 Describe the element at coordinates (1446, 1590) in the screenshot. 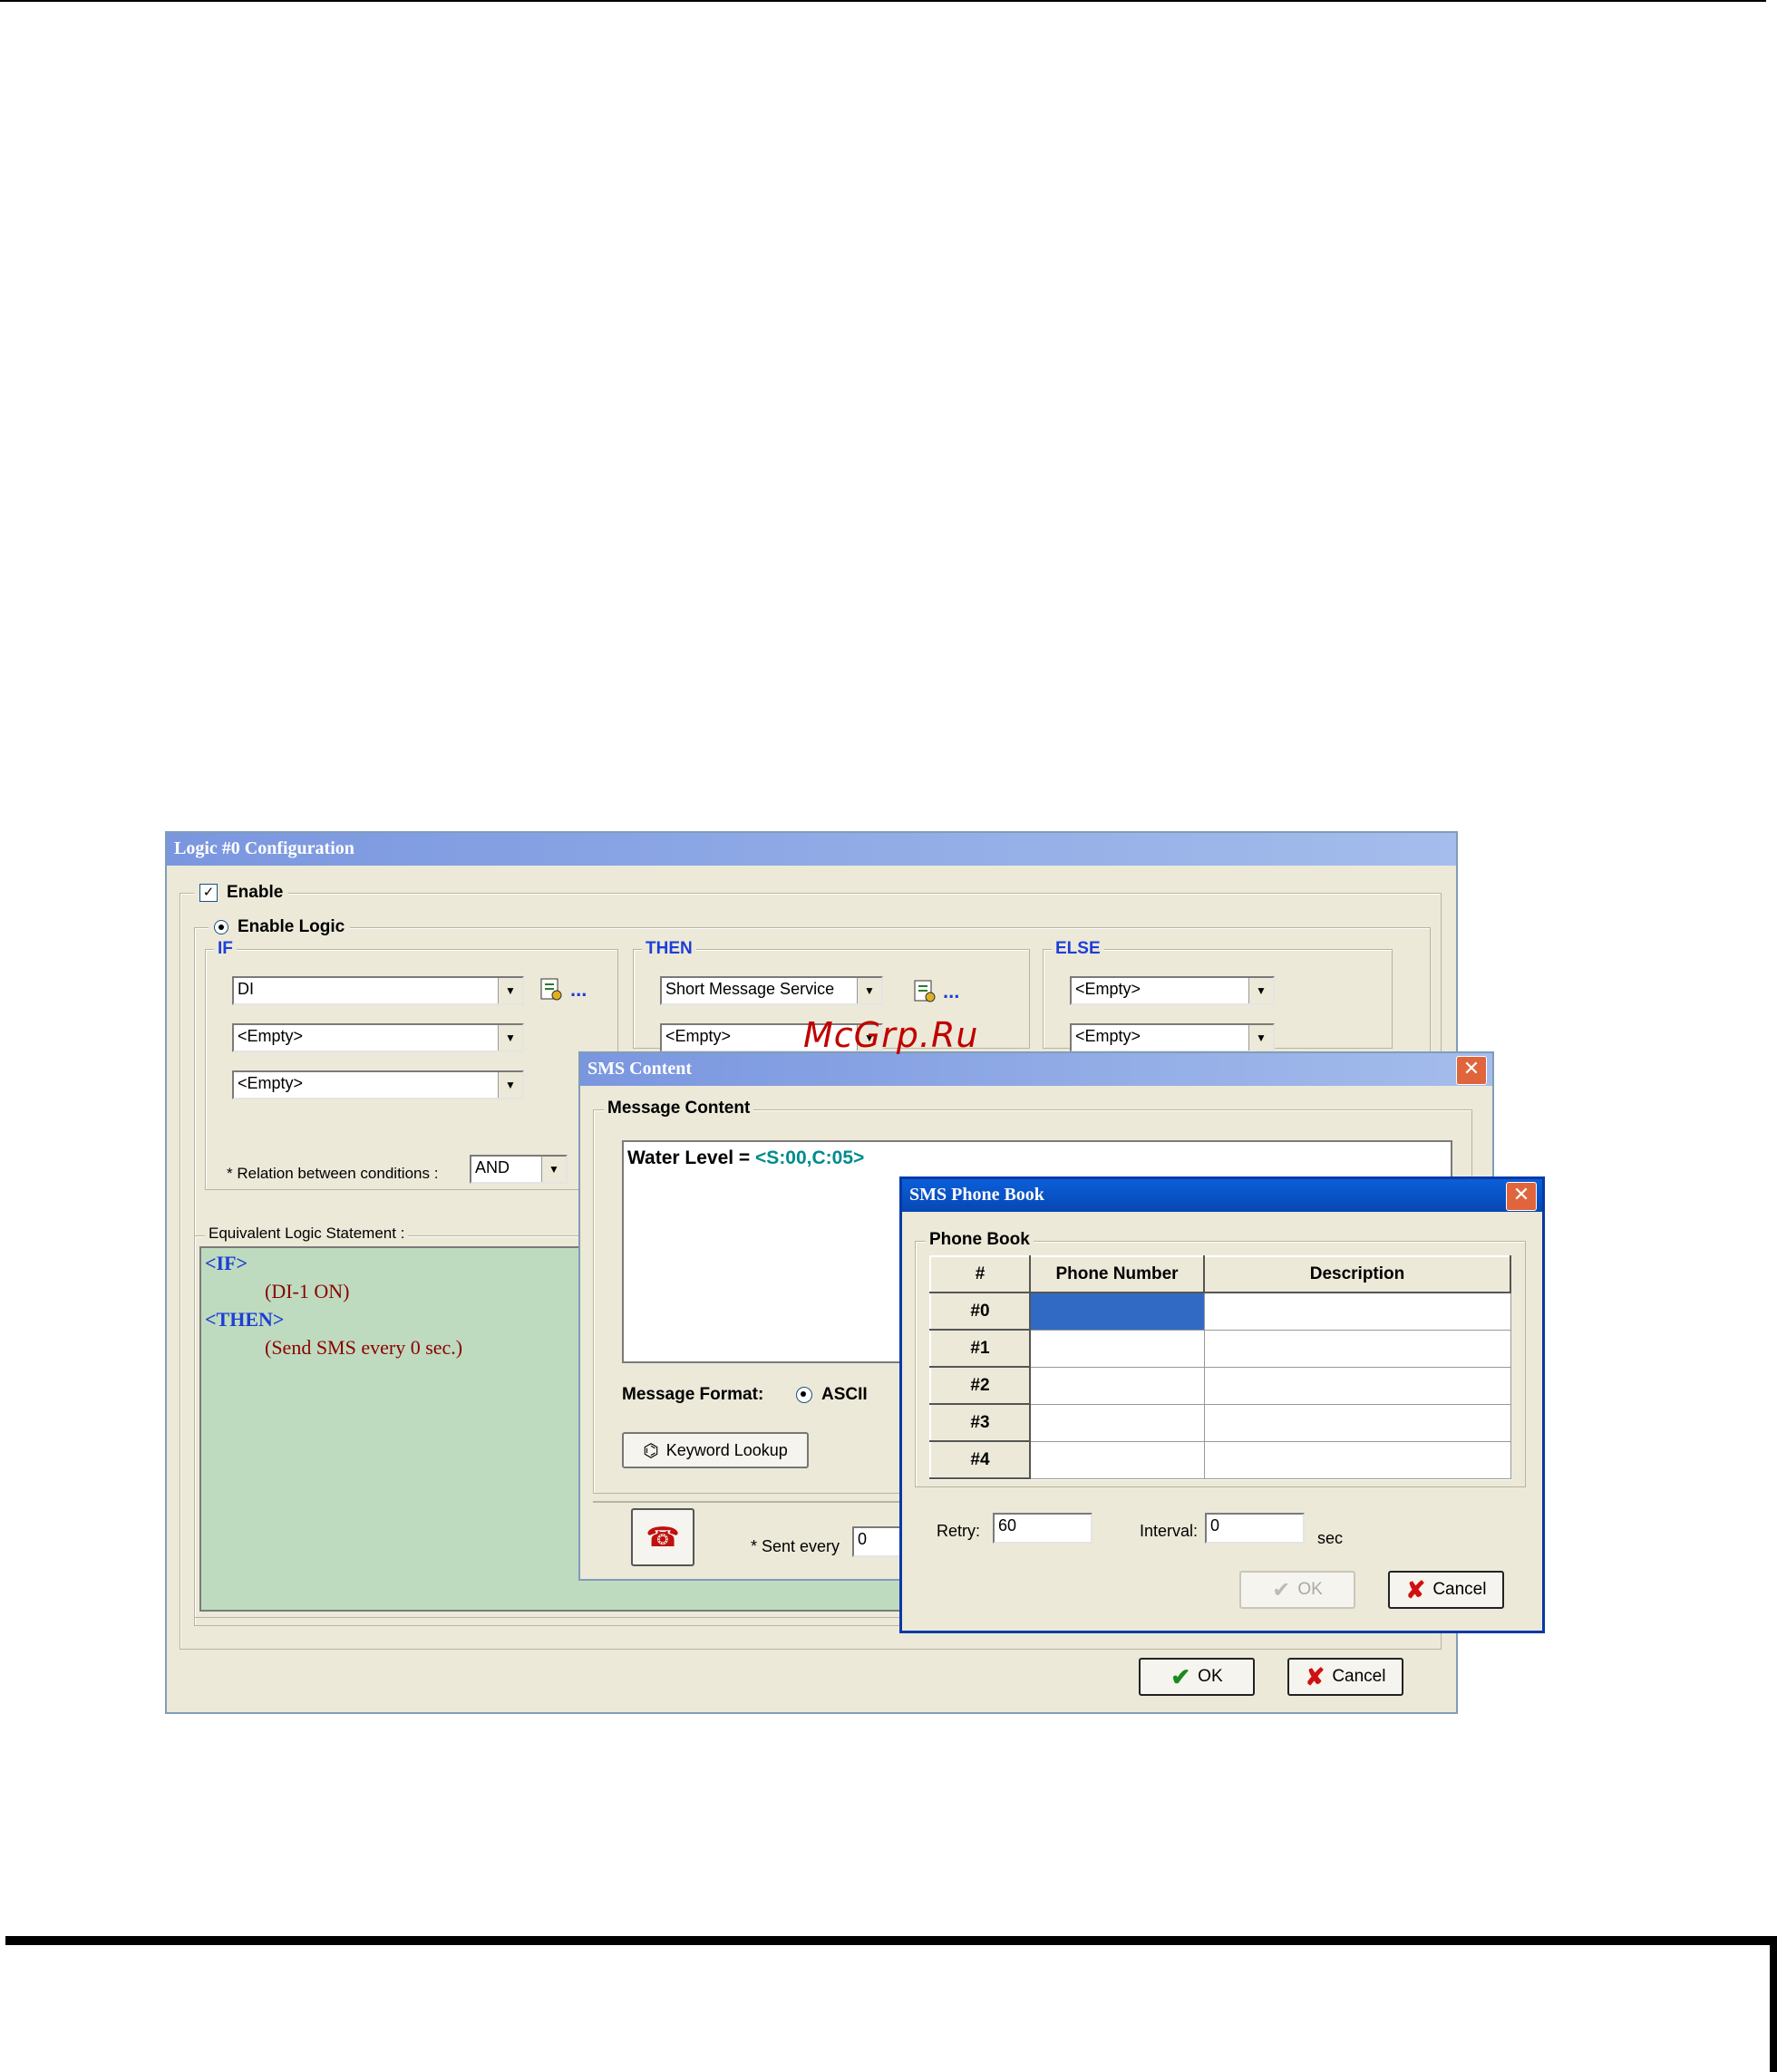

I see `phonebook-cancel-button: ✘ Cancel` at that location.